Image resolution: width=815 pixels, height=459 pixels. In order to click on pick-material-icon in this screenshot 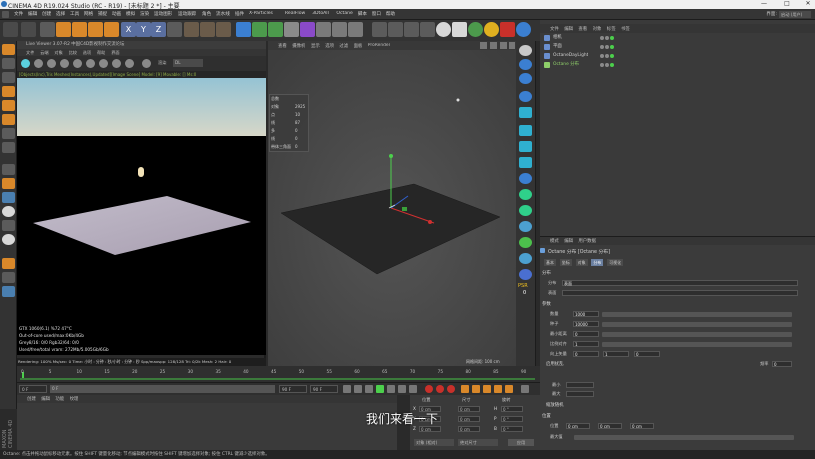, I will do `click(116, 63)`.